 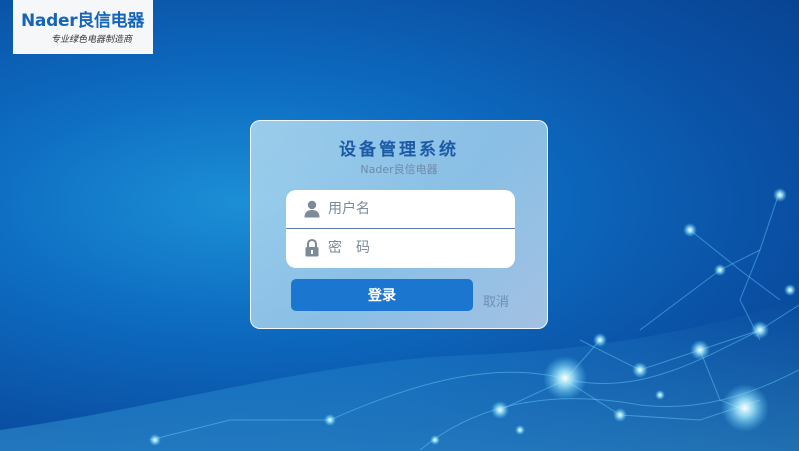 What do you see at coordinates (413, 209) in the screenshot?
I see `username-input` at bounding box center [413, 209].